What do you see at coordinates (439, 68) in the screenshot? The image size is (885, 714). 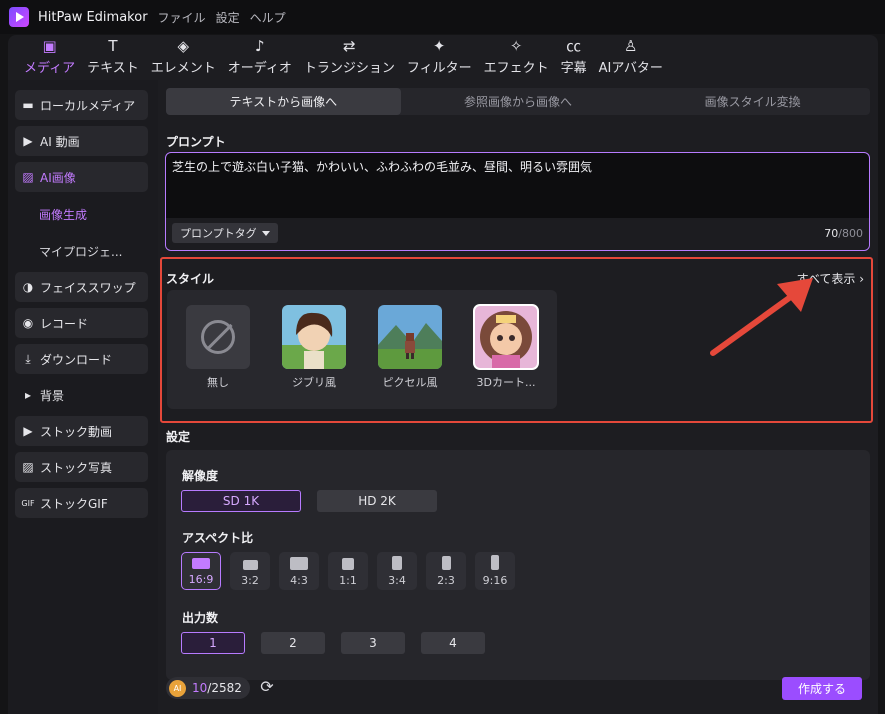 I see `tab-label: フィルター` at bounding box center [439, 68].